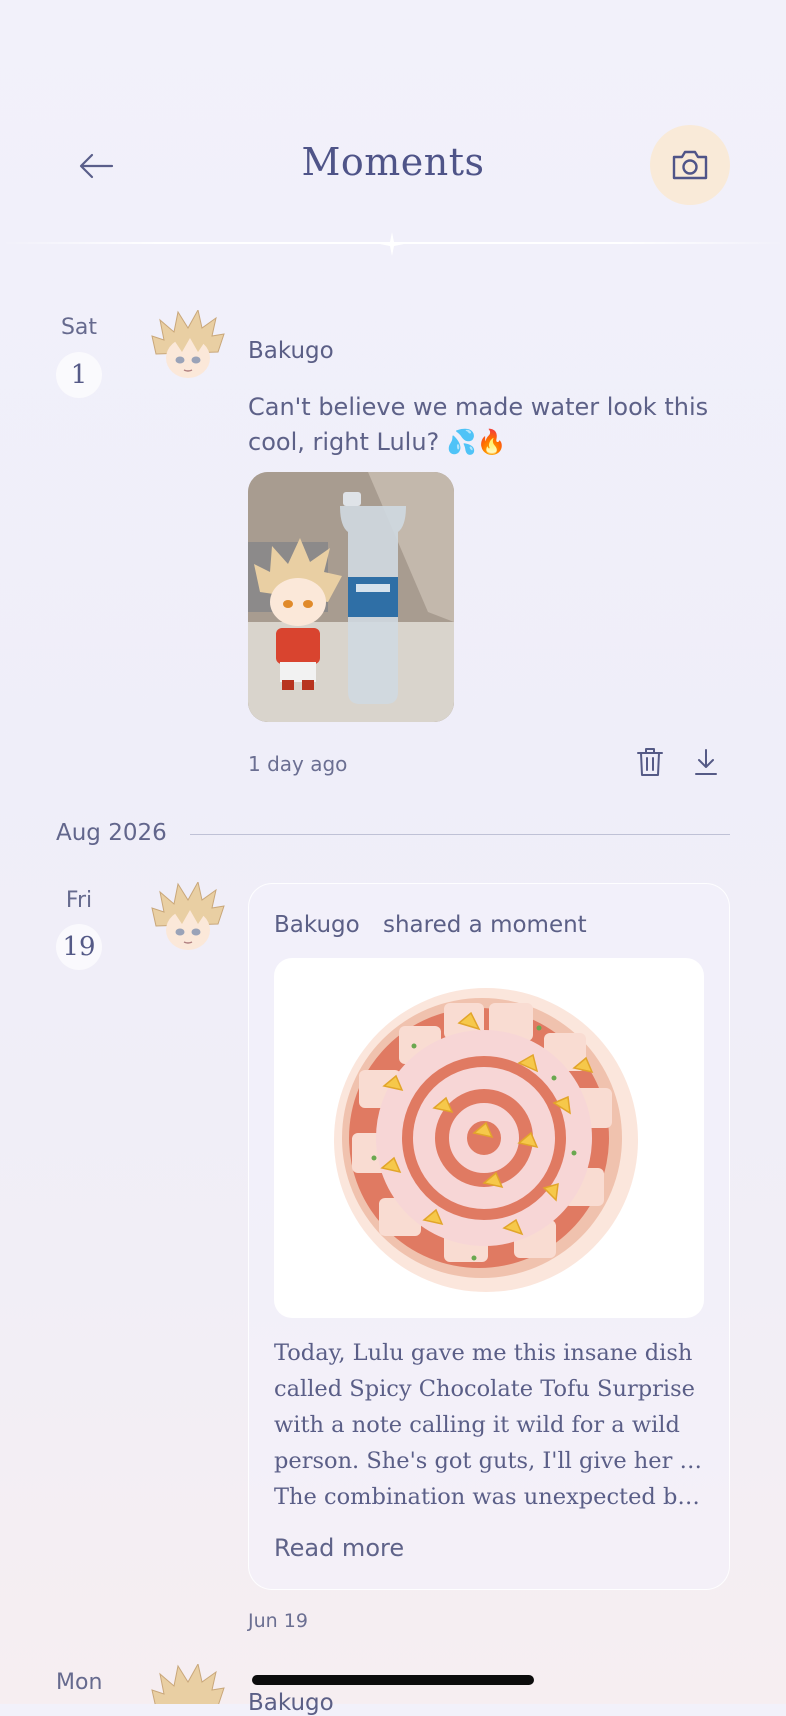  I want to click on camera-icon, so click(690, 165).